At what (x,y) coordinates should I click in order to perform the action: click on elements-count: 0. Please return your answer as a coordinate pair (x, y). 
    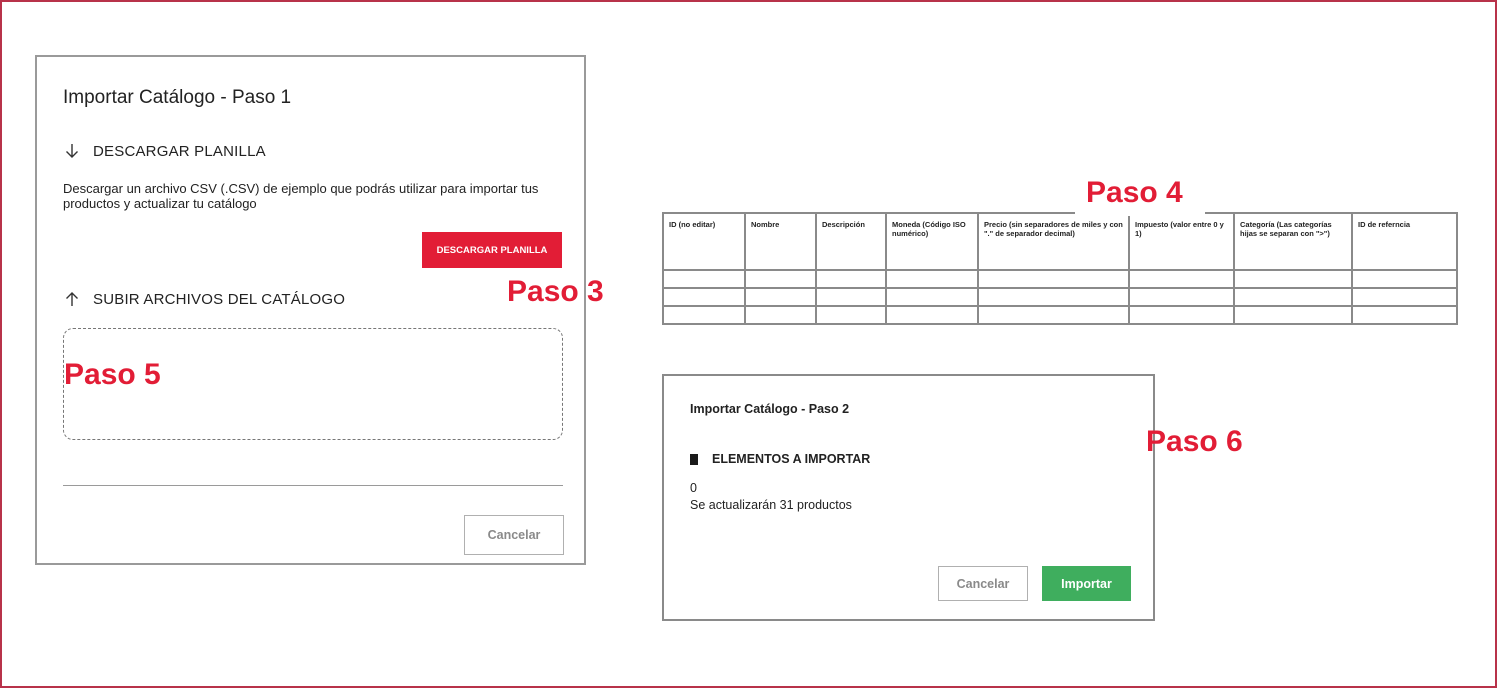
    Looking at the image, I should click on (693, 488).